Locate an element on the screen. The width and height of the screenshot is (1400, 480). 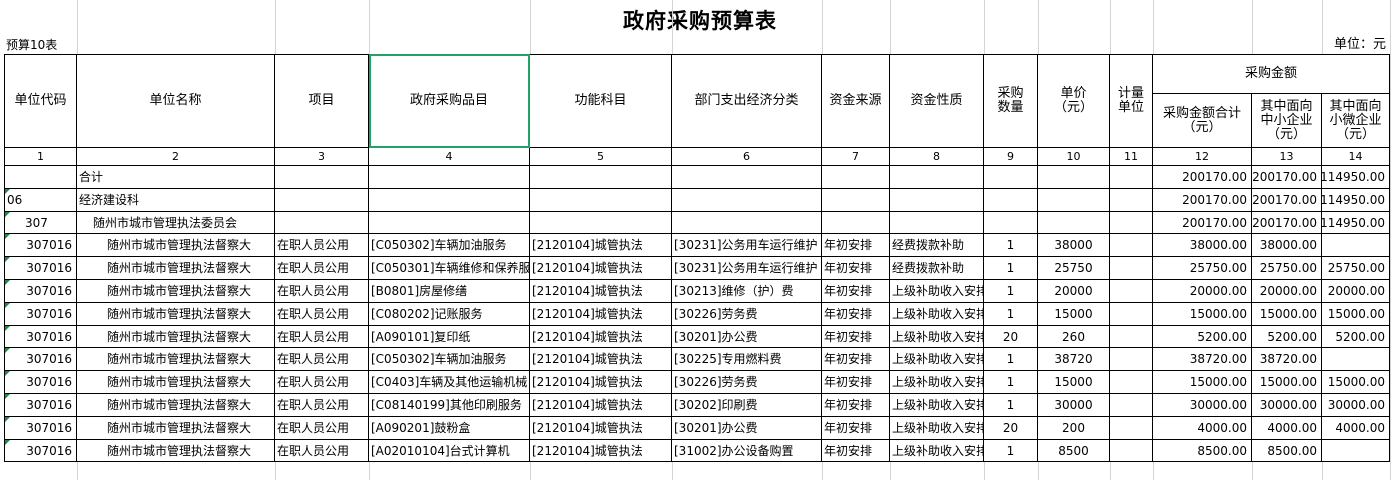
cell-unit-price: 38720 is located at coordinates (1074, 359).